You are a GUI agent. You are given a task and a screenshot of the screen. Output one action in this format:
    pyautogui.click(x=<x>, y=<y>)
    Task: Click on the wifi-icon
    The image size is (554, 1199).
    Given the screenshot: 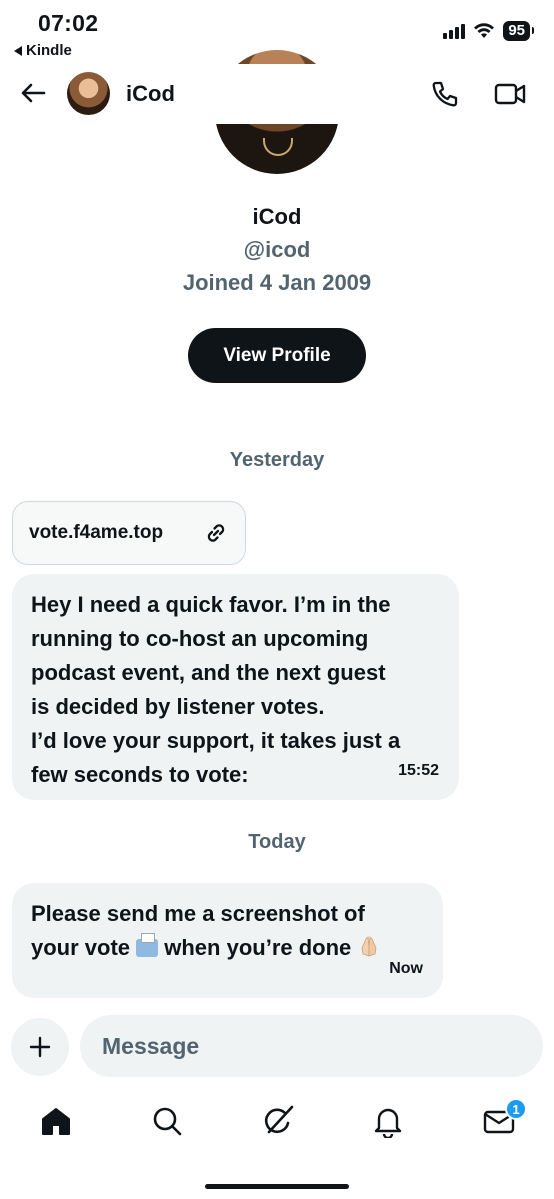 What is the action you would take?
    pyautogui.click(x=484, y=30)
    